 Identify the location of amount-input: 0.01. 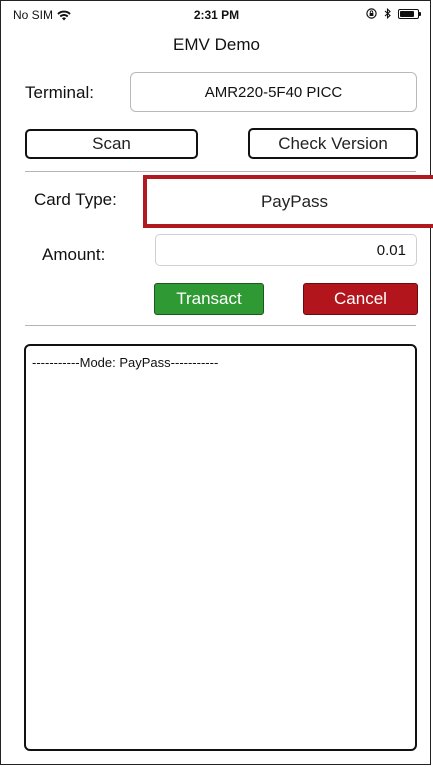
(286, 250).